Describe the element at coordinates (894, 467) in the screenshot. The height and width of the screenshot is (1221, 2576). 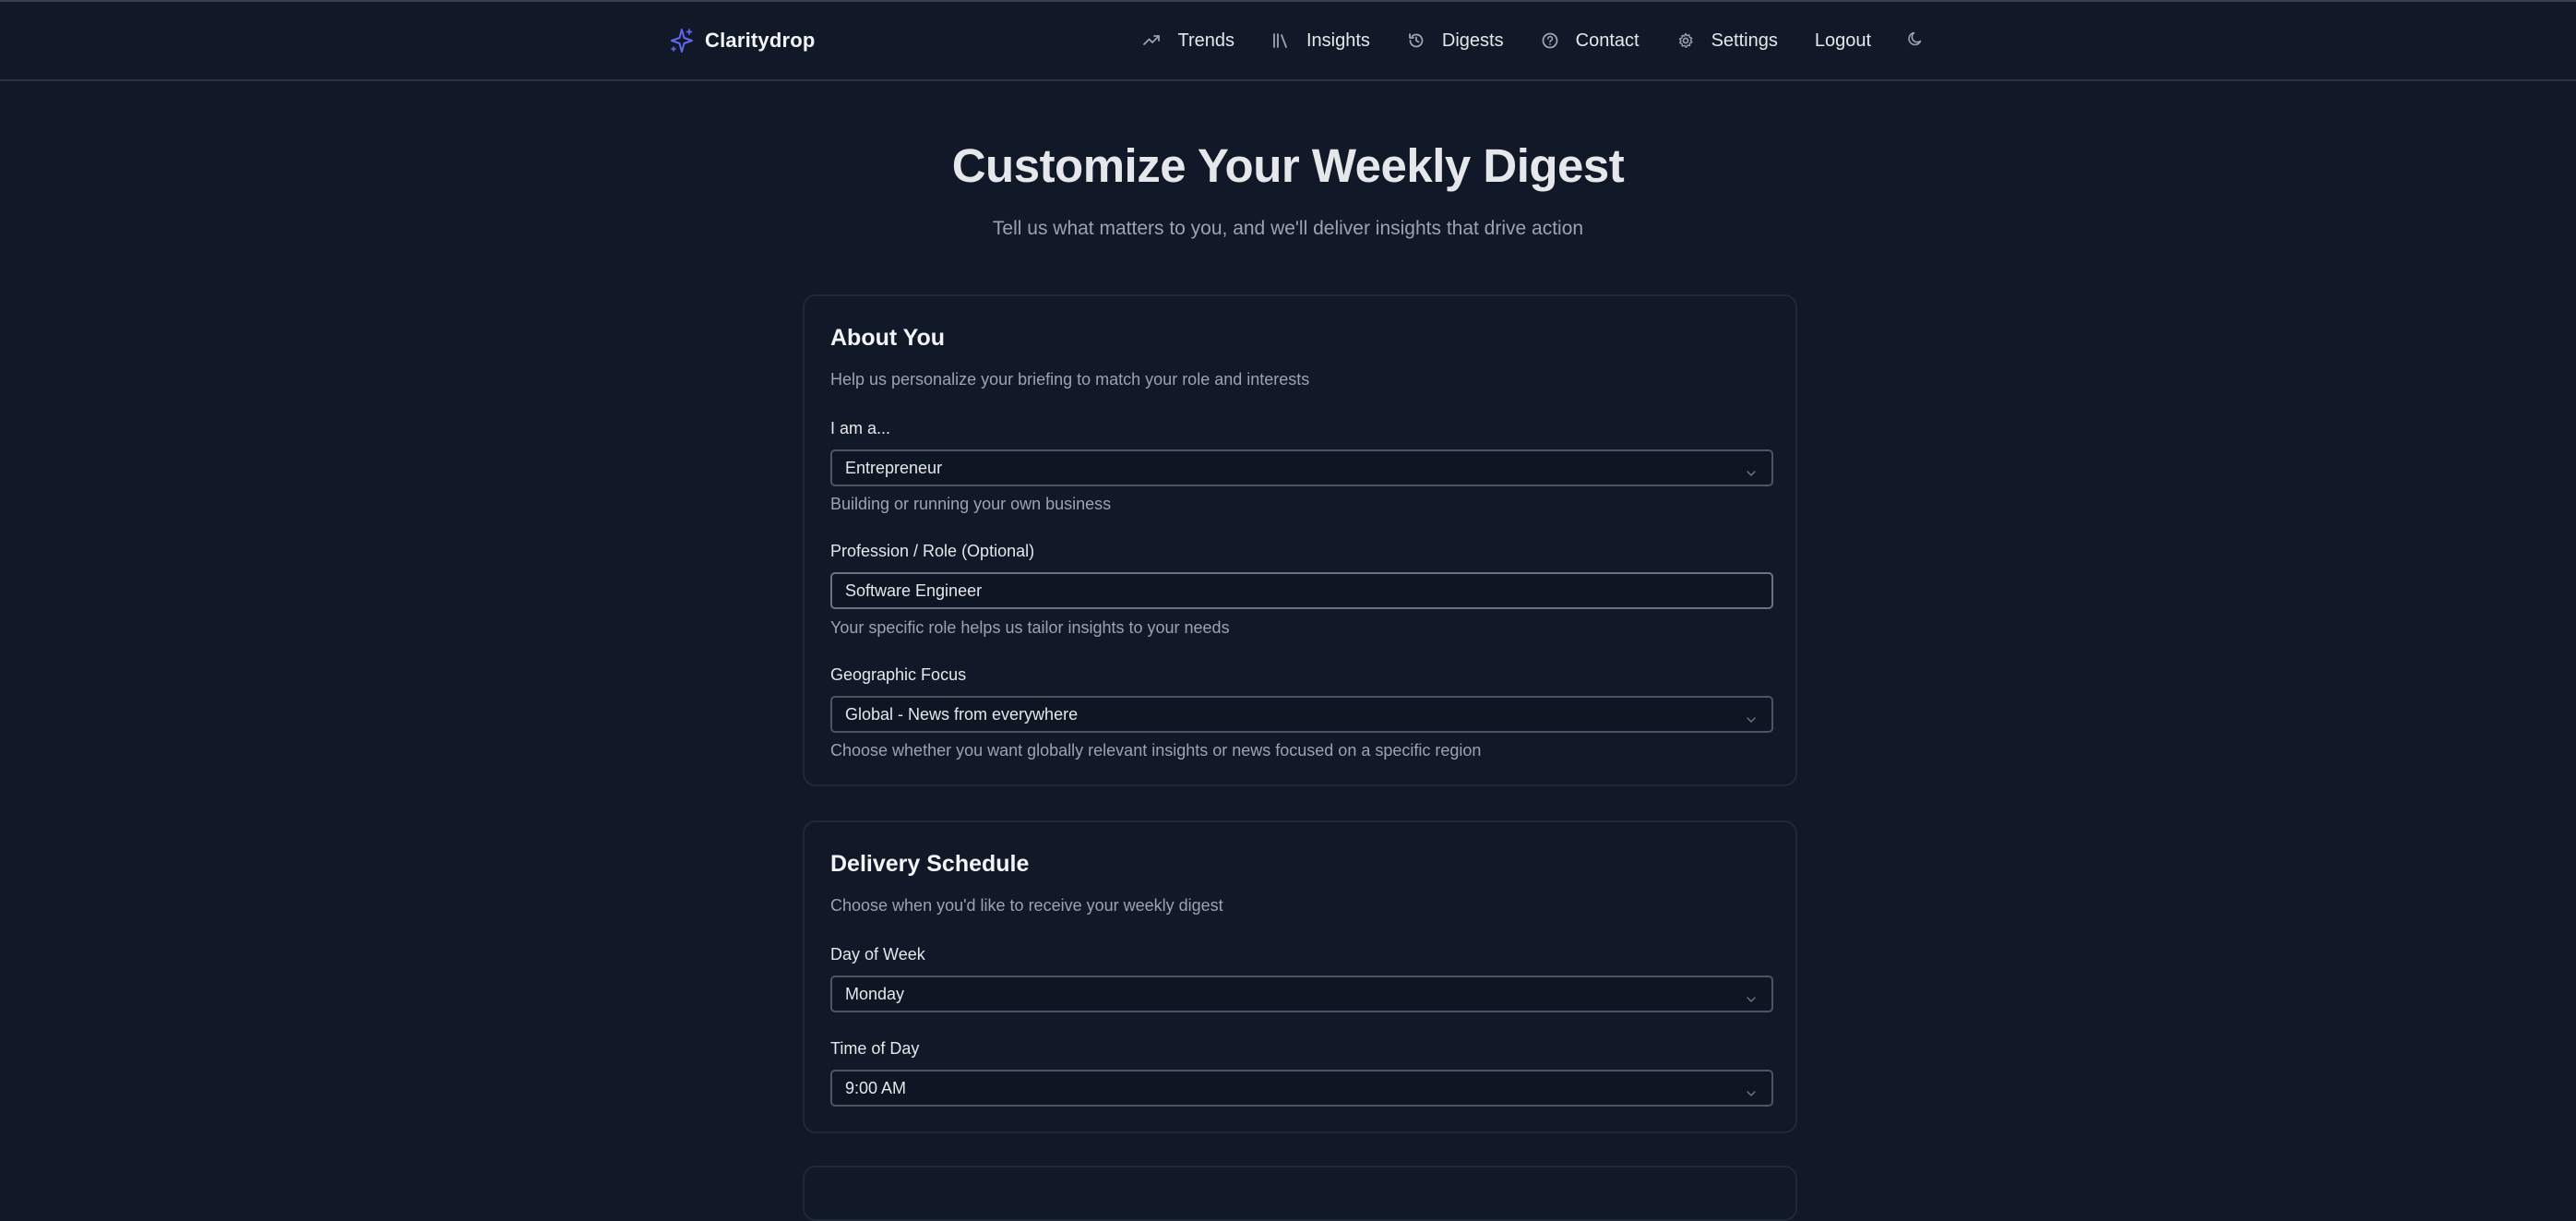
I see `role-select-value: Entrepreneur` at that location.